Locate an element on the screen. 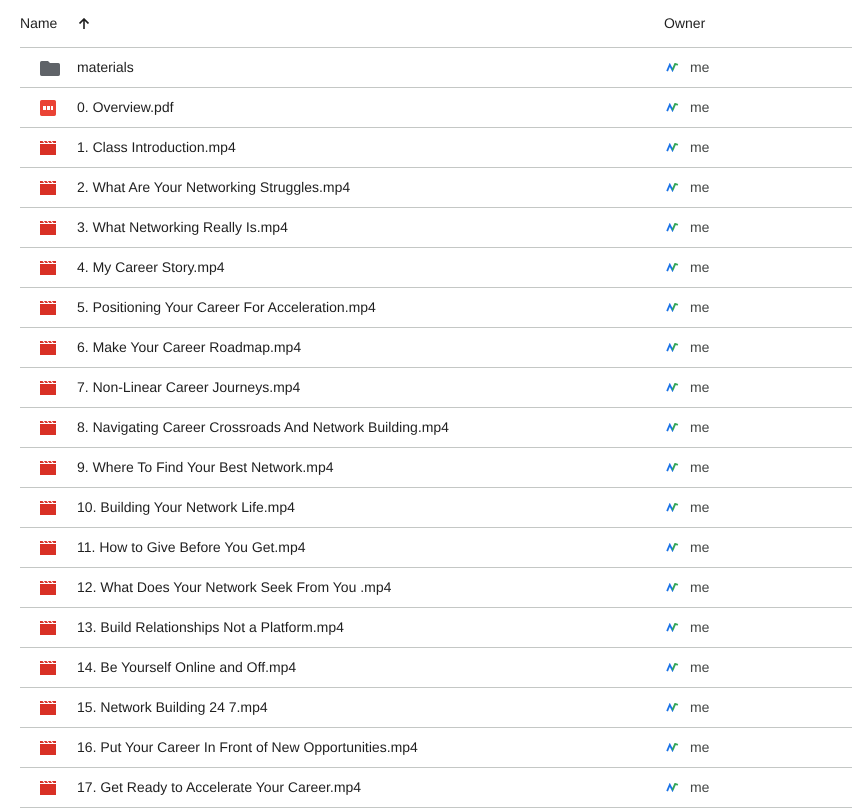  file-name: 5. Positioning Your Career For Acceleration.mp4 is located at coordinates (360, 307).